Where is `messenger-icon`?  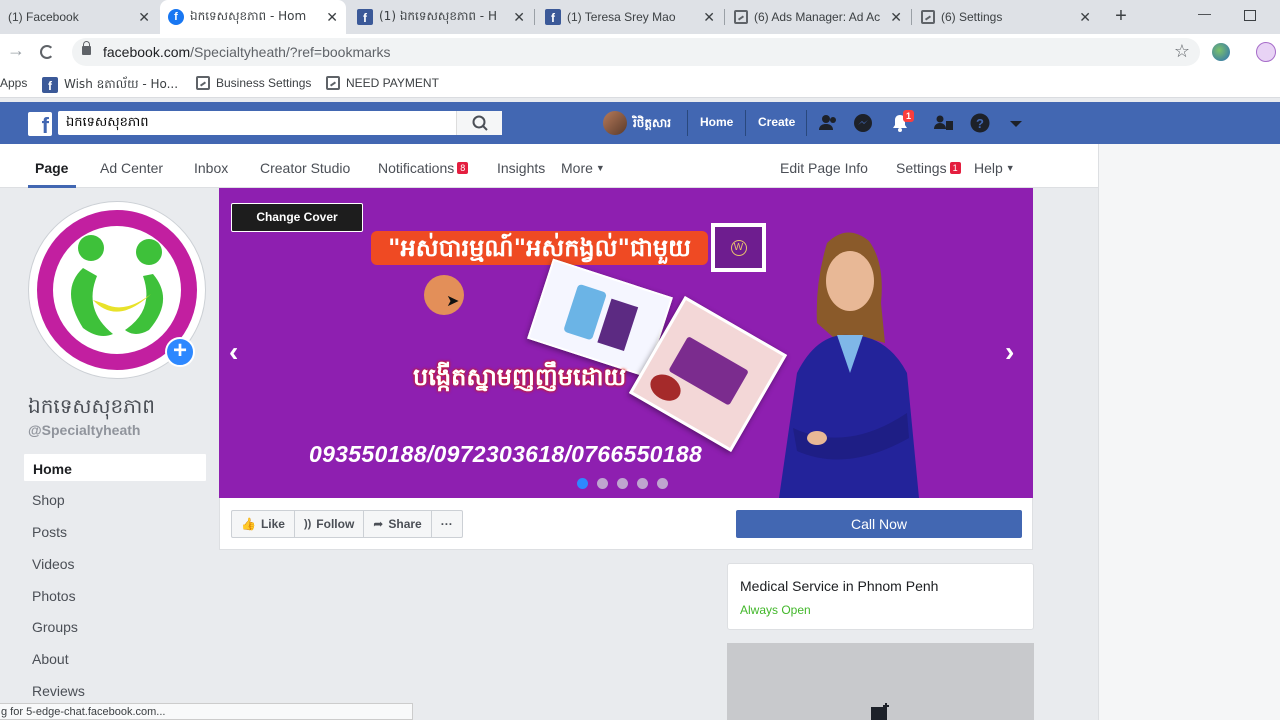
messenger-icon is located at coordinates (863, 123).